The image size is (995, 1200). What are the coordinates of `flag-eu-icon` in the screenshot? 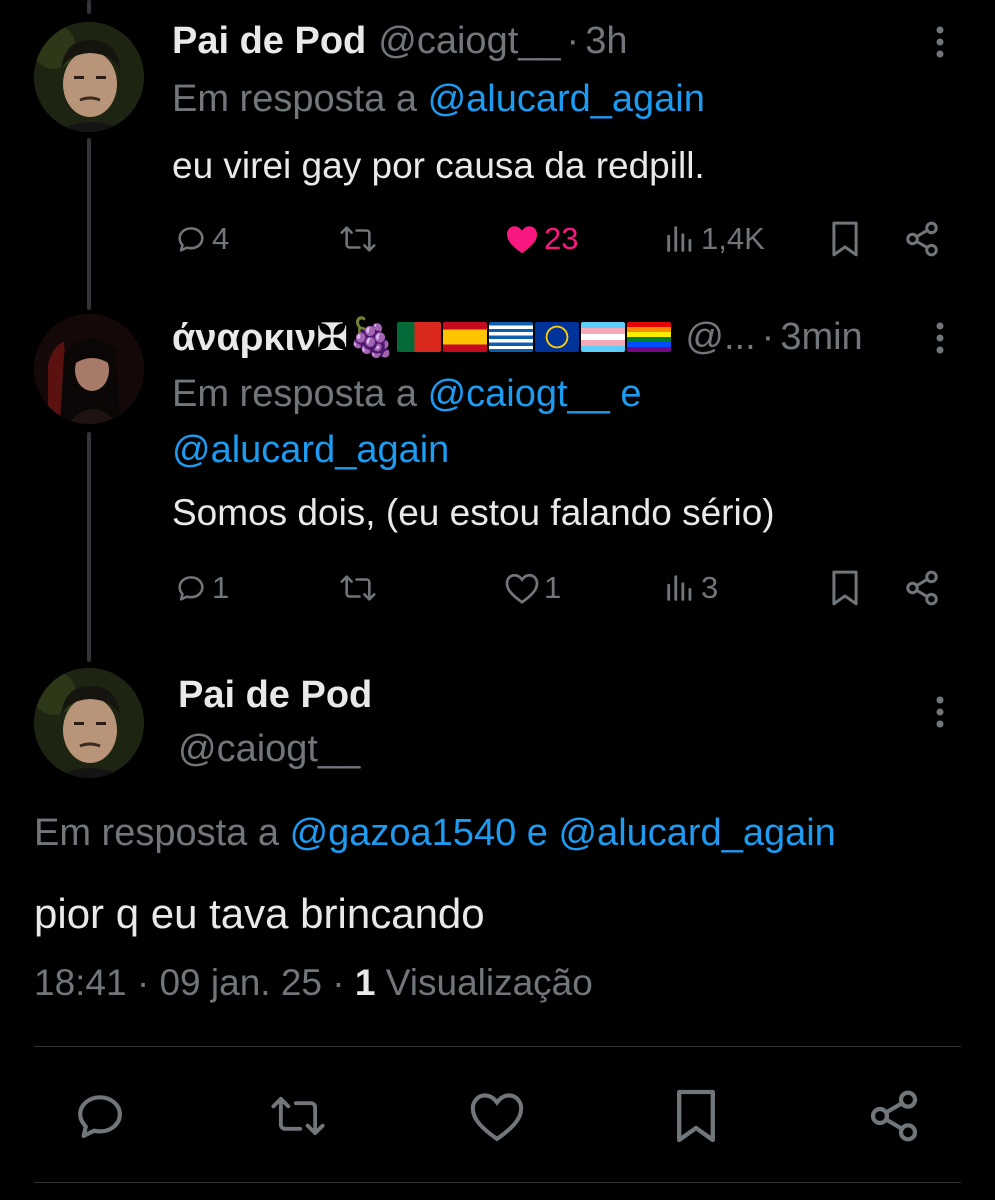 It's located at (557, 337).